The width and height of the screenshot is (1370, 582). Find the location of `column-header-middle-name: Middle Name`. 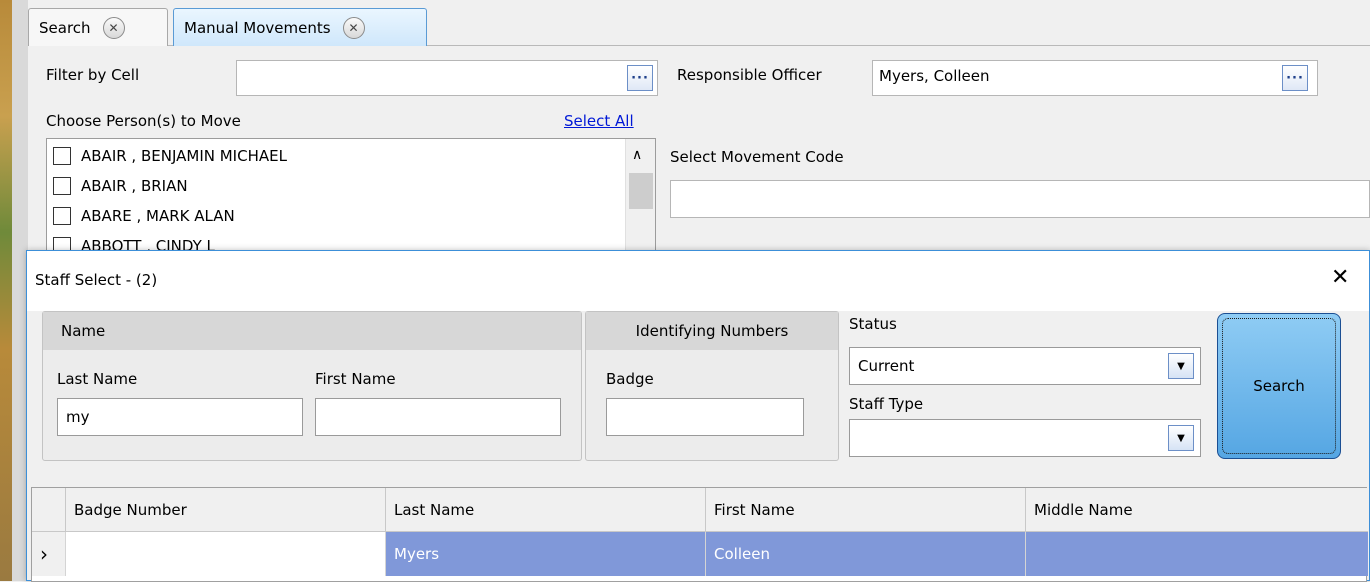

column-header-middle-name: Middle Name is located at coordinates (1197, 510).